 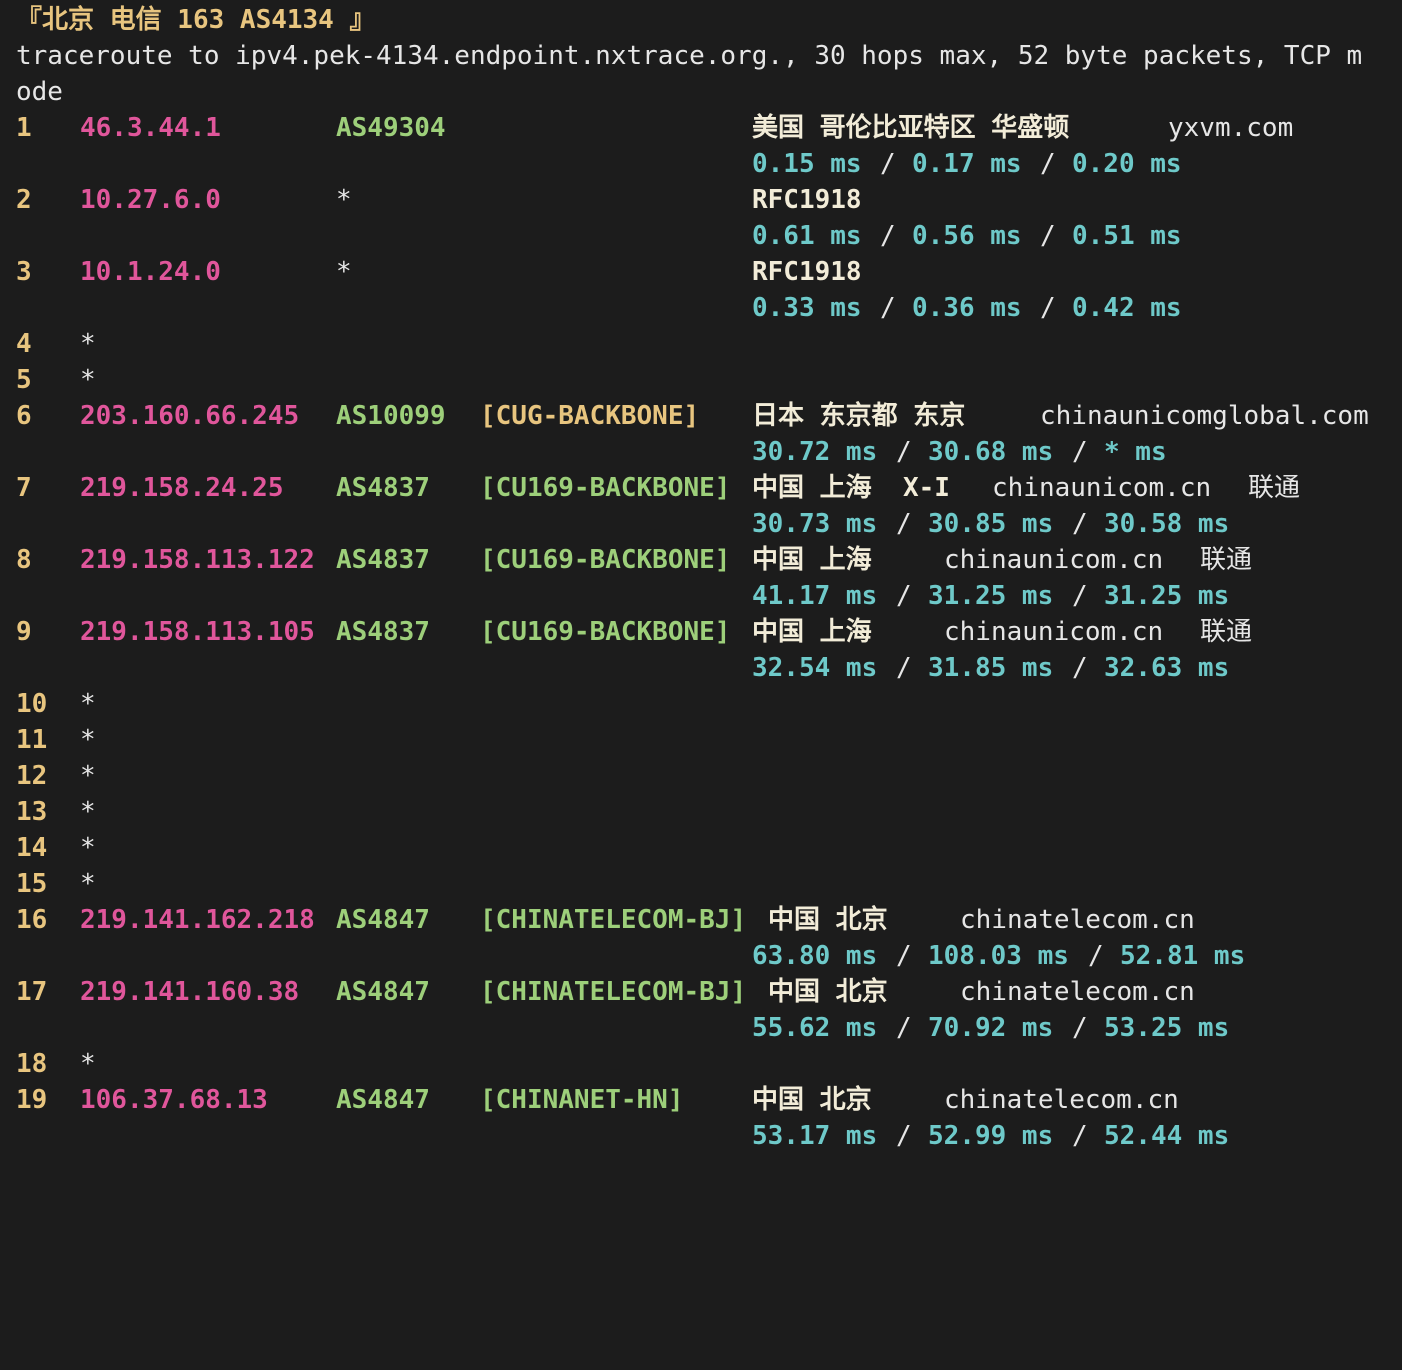 What do you see at coordinates (150, 272) in the screenshot?
I see `hop-ip: 10.1.24.0` at bounding box center [150, 272].